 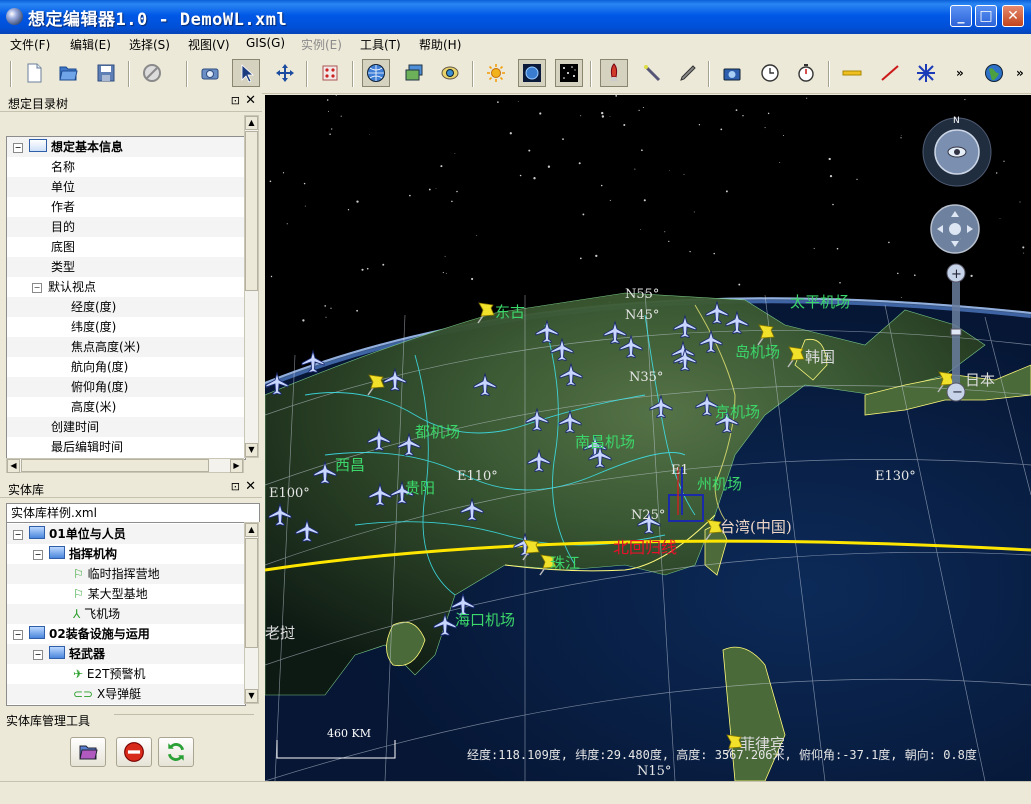 I want to click on camera-button, so click(x=210, y=73).